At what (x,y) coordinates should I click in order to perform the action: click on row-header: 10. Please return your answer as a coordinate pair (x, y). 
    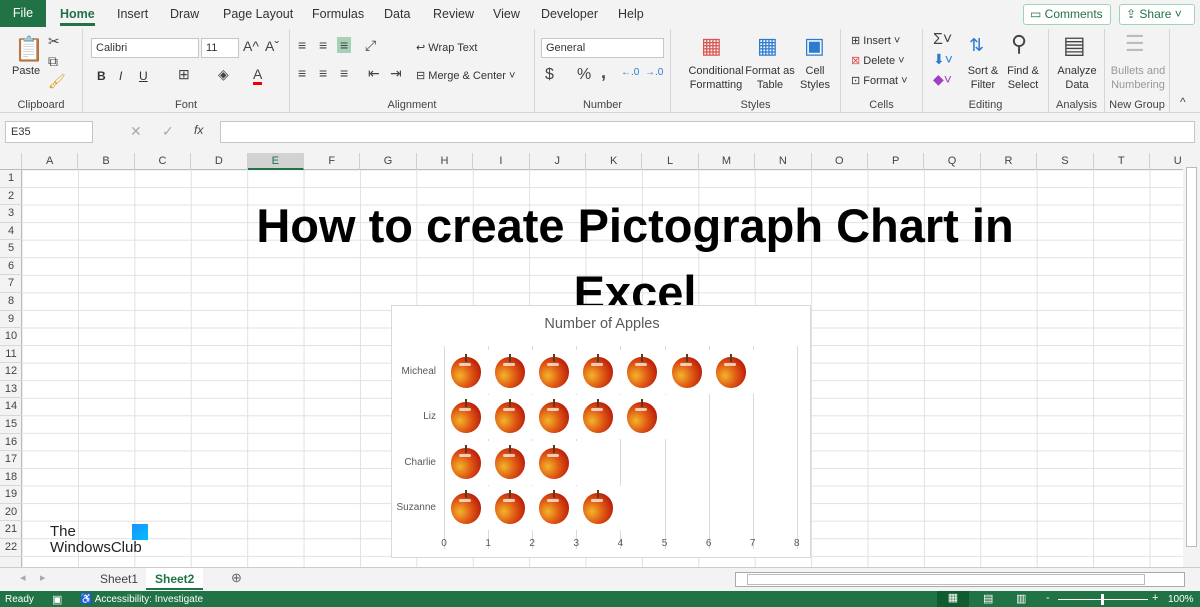
    Looking at the image, I should click on (11, 337).